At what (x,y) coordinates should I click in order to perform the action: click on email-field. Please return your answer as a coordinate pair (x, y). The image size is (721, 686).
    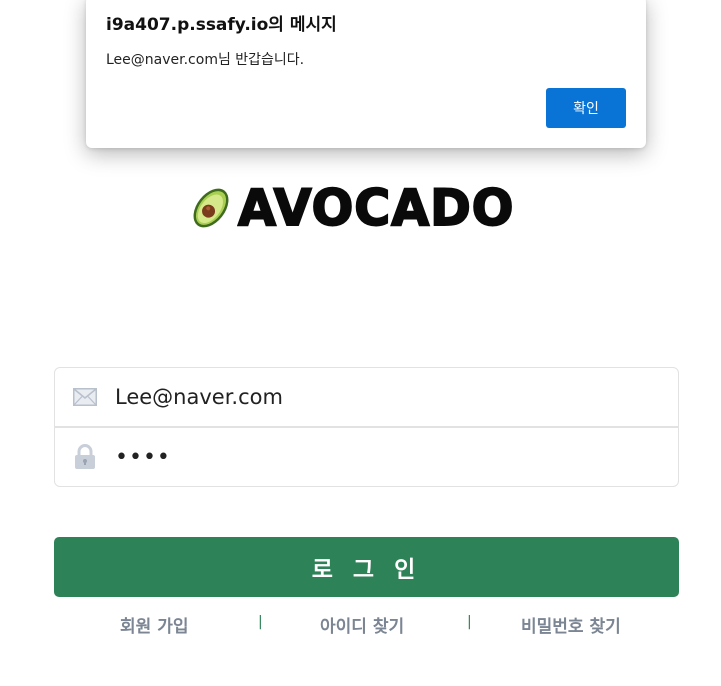
    Looking at the image, I should click on (366, 397).